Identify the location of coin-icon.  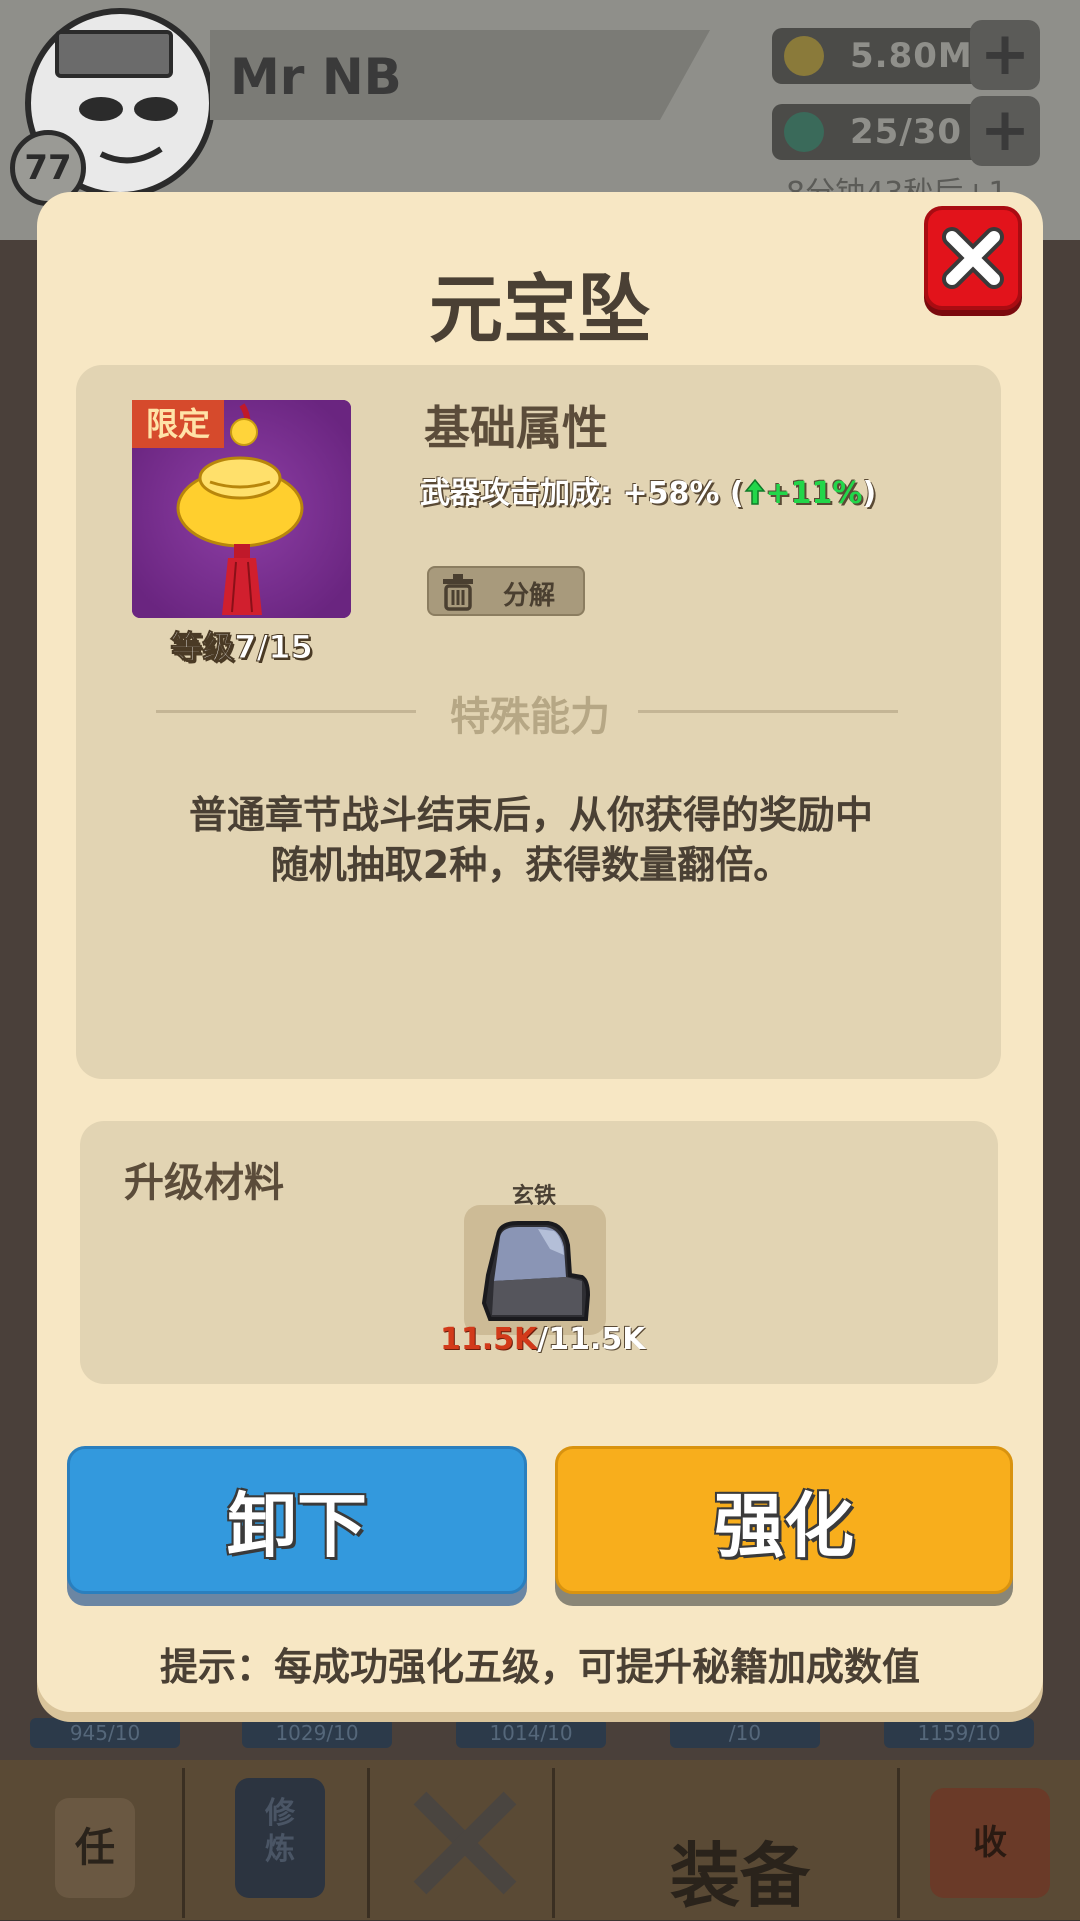
(804, 56).